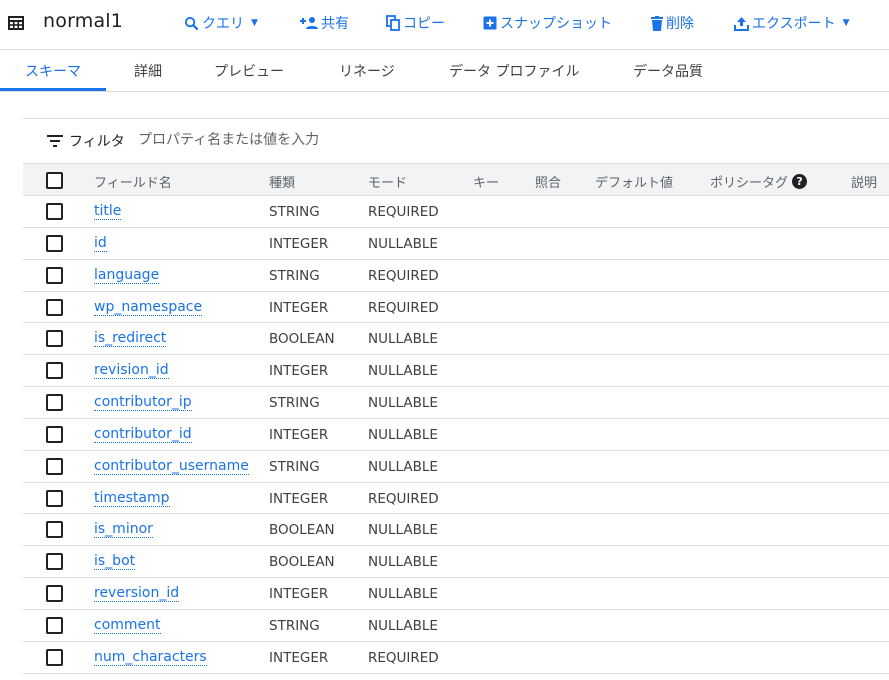  Describe the element at coordinates (556, 24) in the screenshot. I see `snapshot-label: スナップショット` at that location.